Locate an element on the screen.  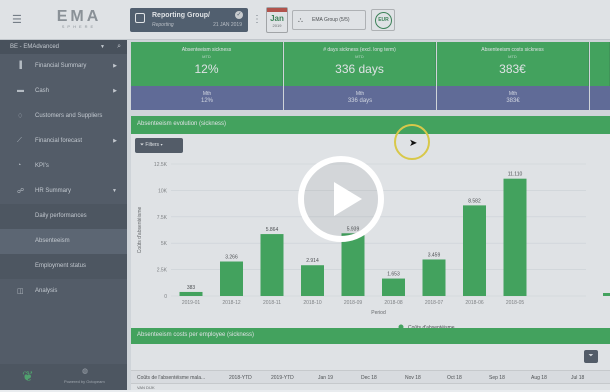
sidebar-item-financial-summary: ▐ Financial Summary ▶ is located at coordinates (63, 66).